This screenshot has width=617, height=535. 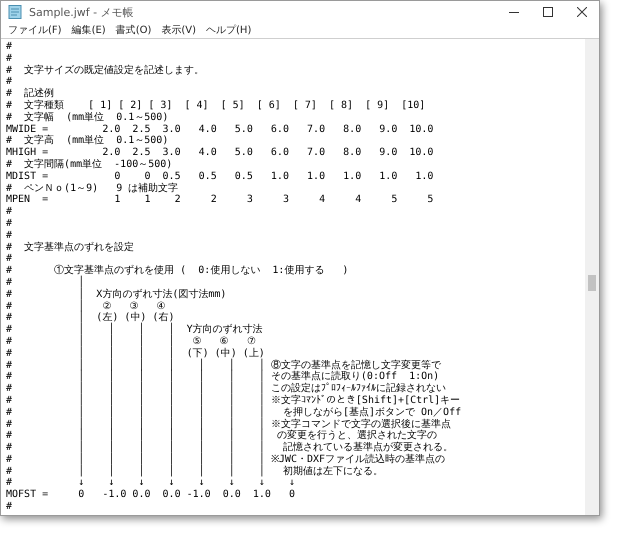 I want to click on maximize-icon, so click(x=548, y=12).